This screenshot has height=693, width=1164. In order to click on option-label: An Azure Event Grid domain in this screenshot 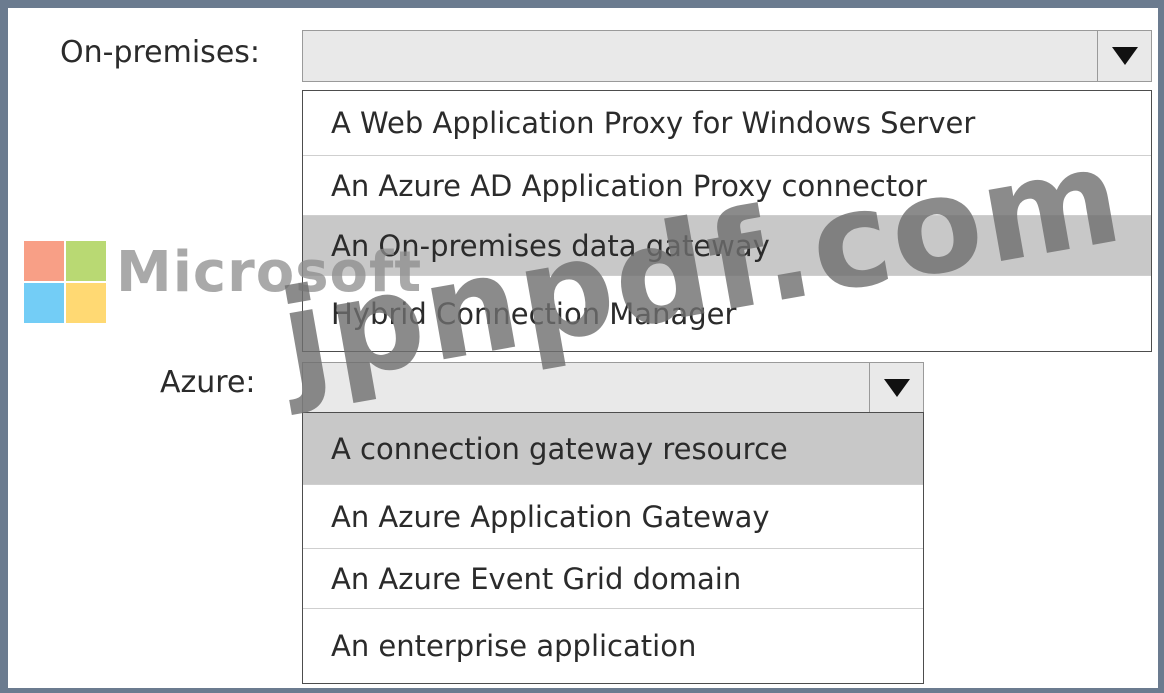, I will do `click(536, 578)`.